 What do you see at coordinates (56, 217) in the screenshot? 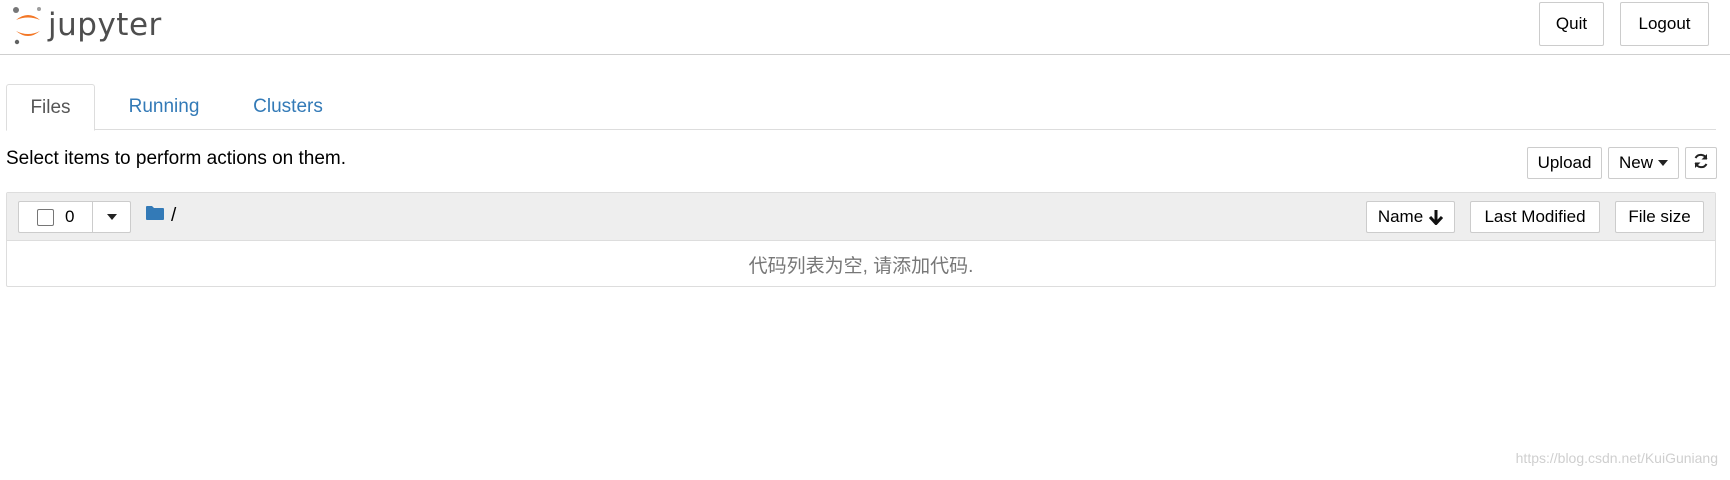
I see `select-all-checkbox-area: 0` at bounding box center [56, 217].